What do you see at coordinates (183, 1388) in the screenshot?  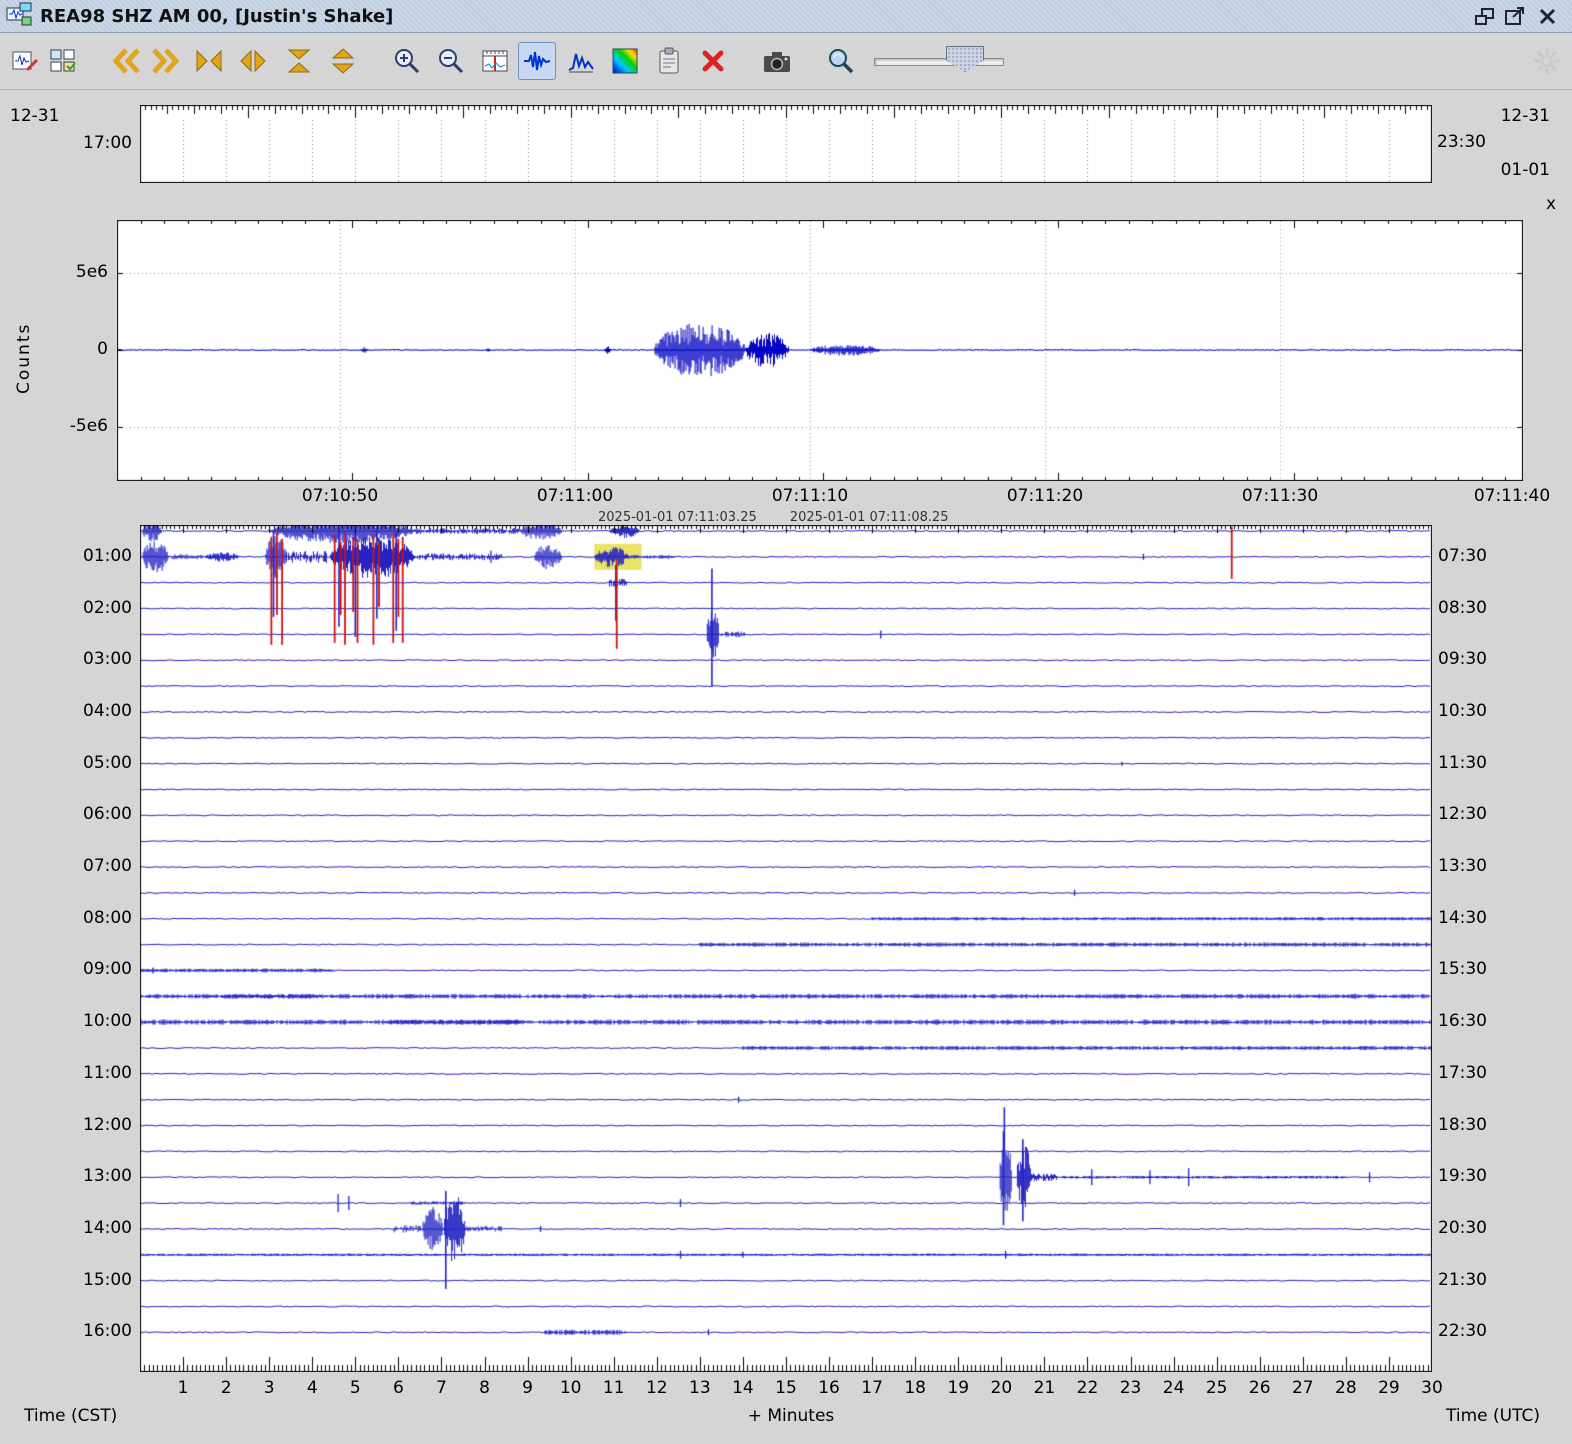 I see `heli-minute-label: 1` at bounding box center [183, 1388].